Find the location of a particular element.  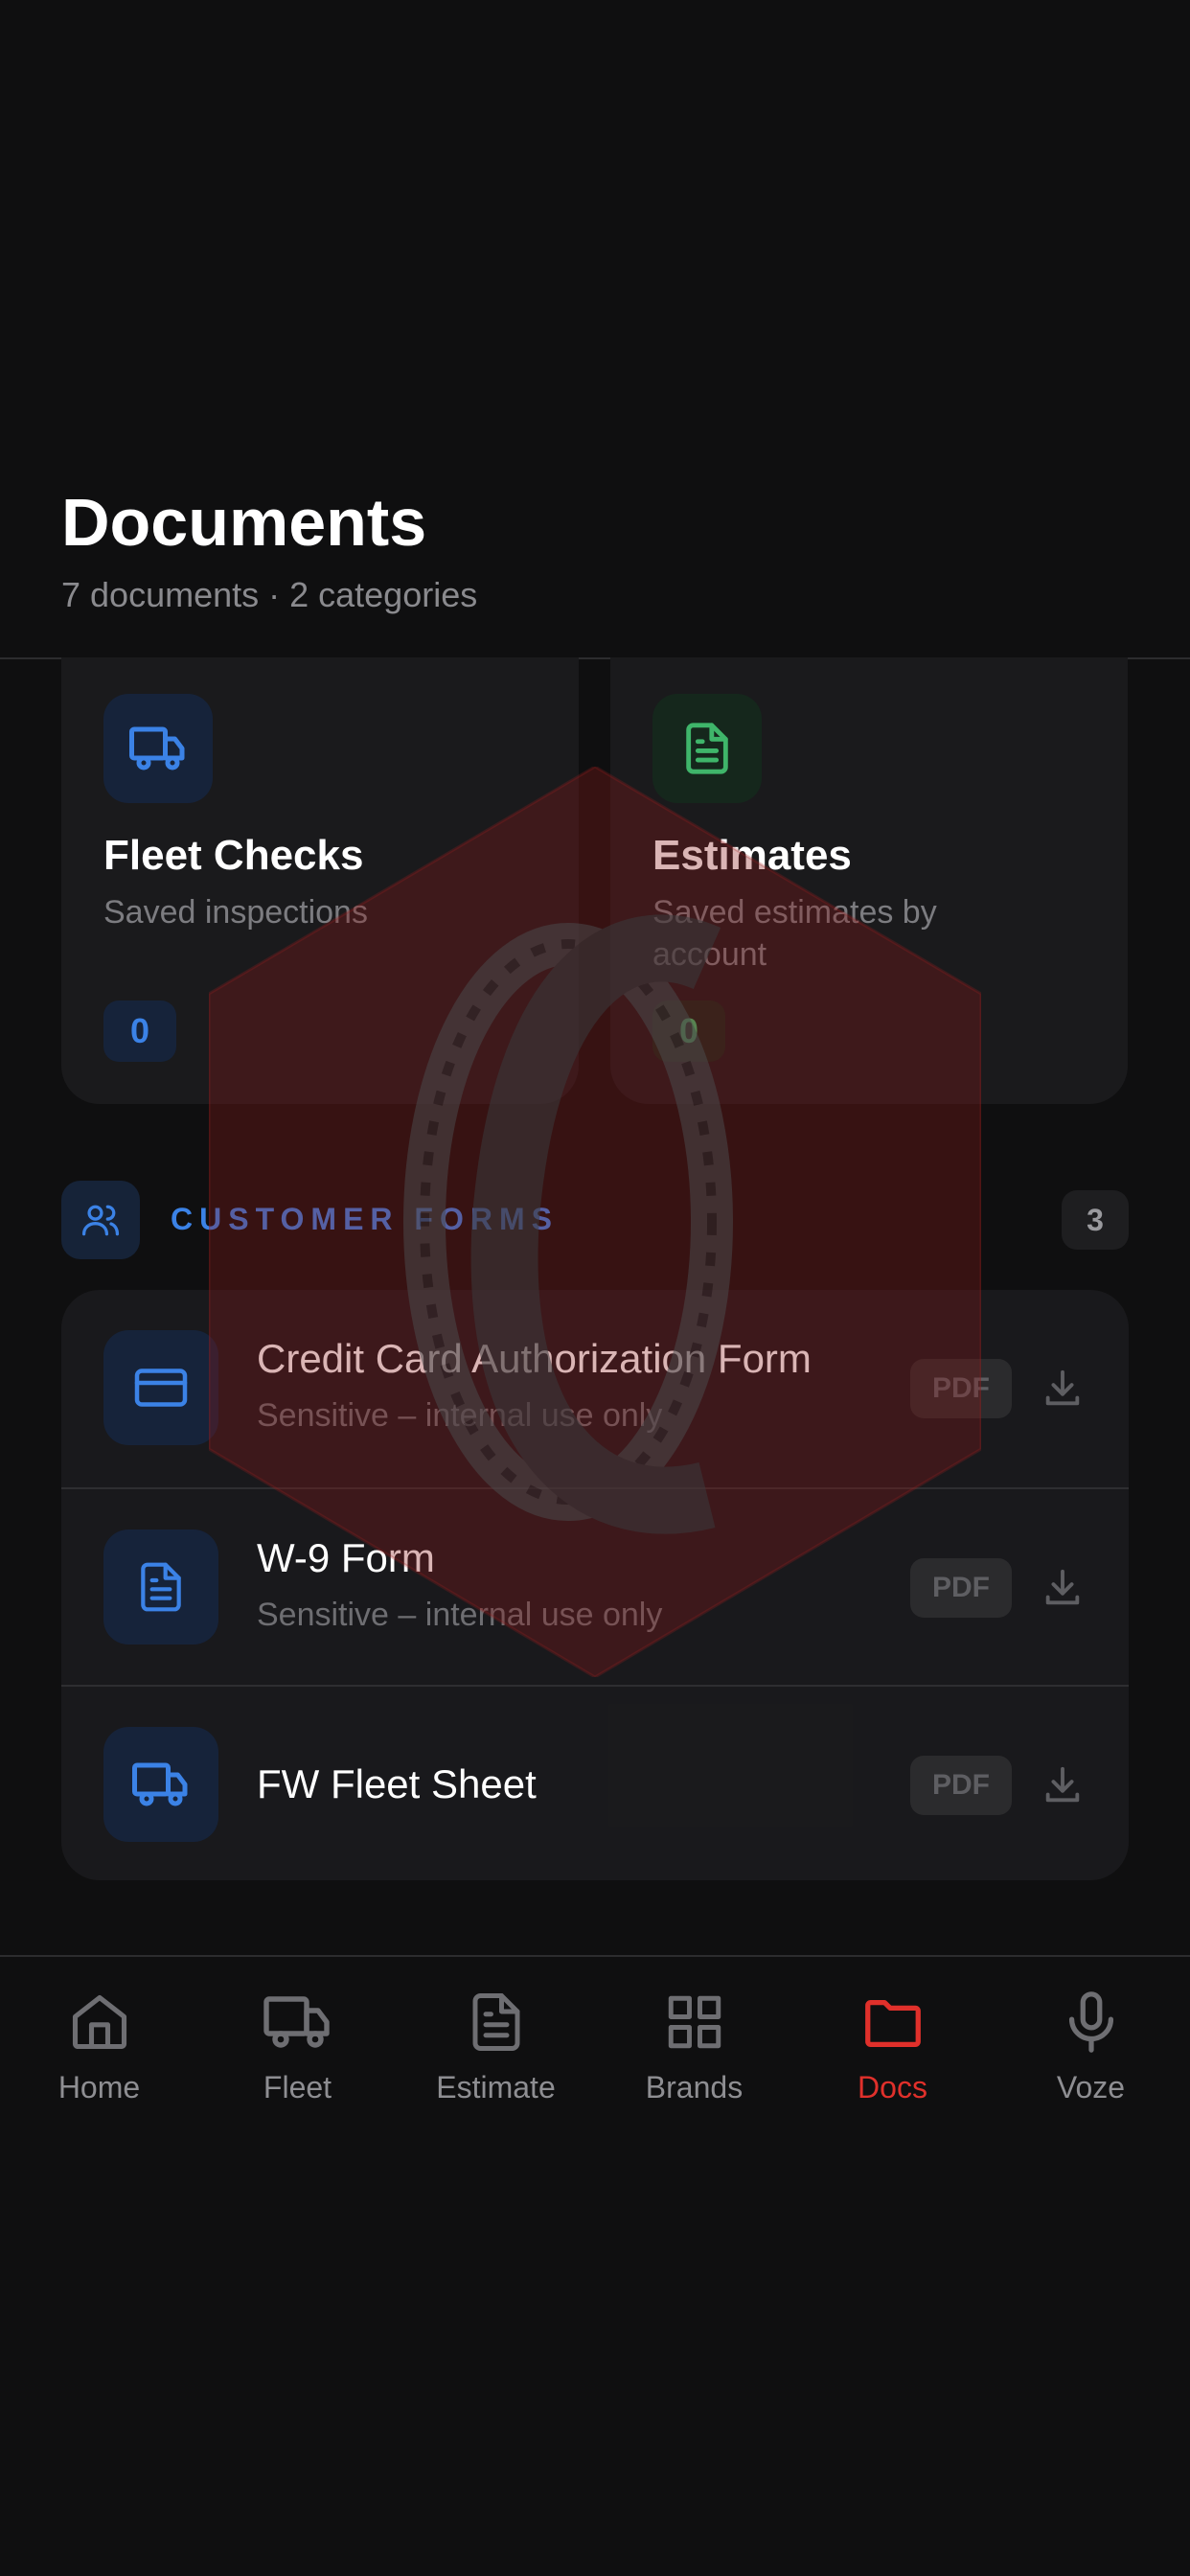

customer-forms-section-header: CUSTOMER FORMS 3 is located at coordinates (595, 1220).